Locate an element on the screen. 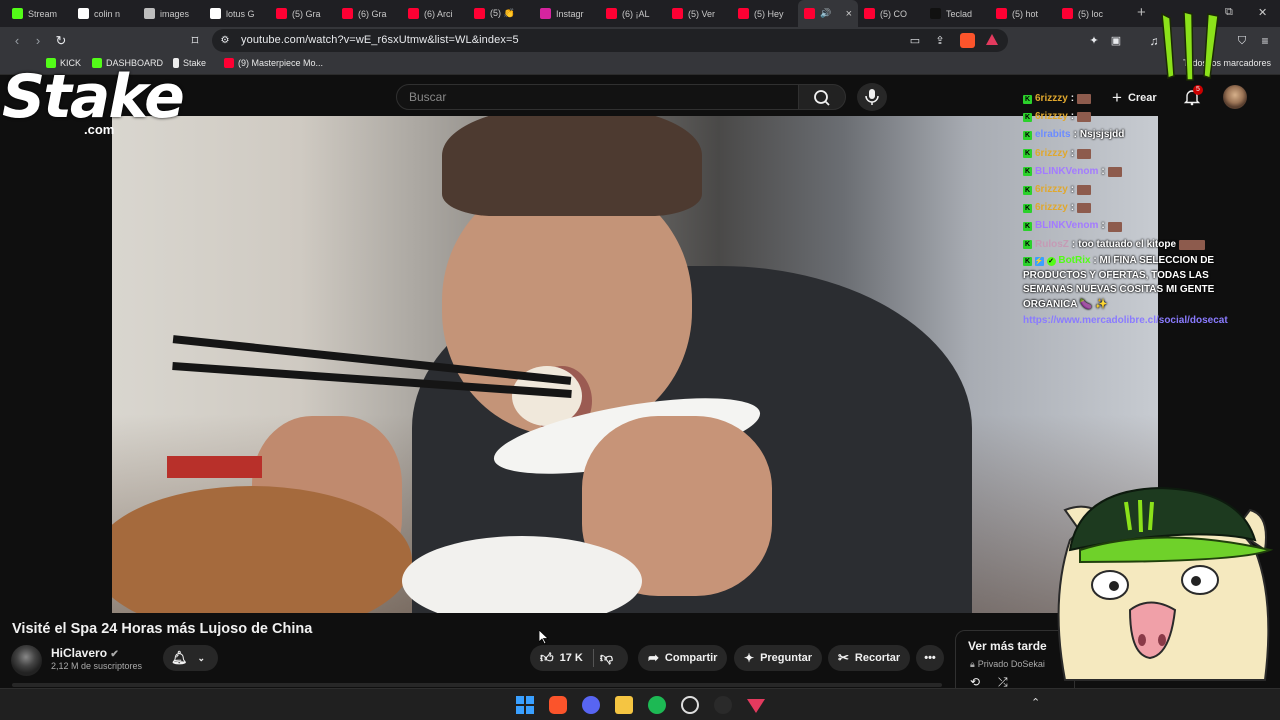 This screenshot has width=1280, height=720. menu-icon: ≡ is located at coordinates (1265, 41).